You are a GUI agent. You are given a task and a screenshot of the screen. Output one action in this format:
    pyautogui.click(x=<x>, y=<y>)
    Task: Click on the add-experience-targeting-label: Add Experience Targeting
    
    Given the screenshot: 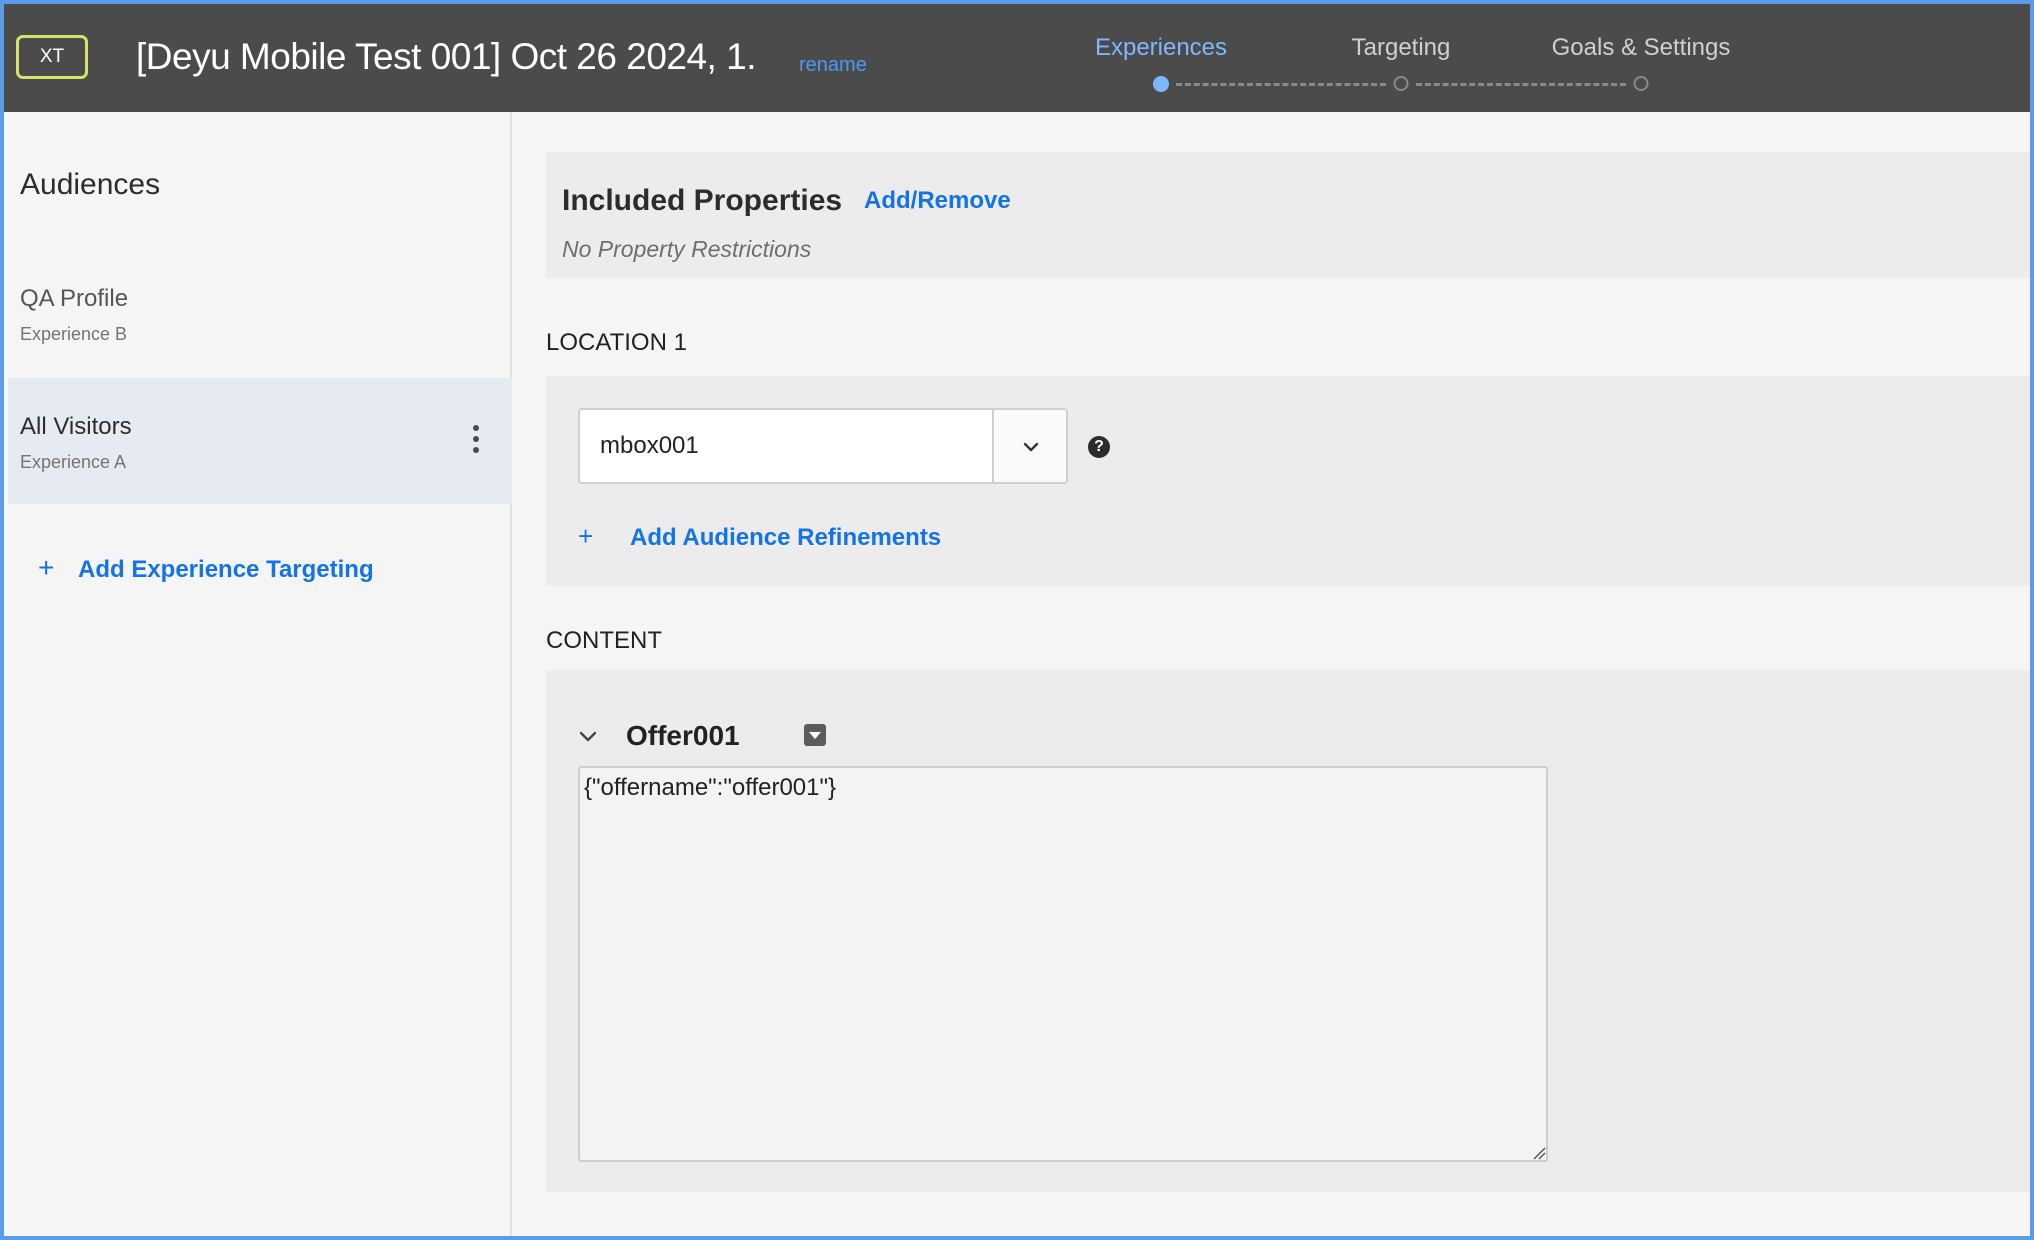 What is the action you would take?
    pyautogui.click(x=226, y=569)
    